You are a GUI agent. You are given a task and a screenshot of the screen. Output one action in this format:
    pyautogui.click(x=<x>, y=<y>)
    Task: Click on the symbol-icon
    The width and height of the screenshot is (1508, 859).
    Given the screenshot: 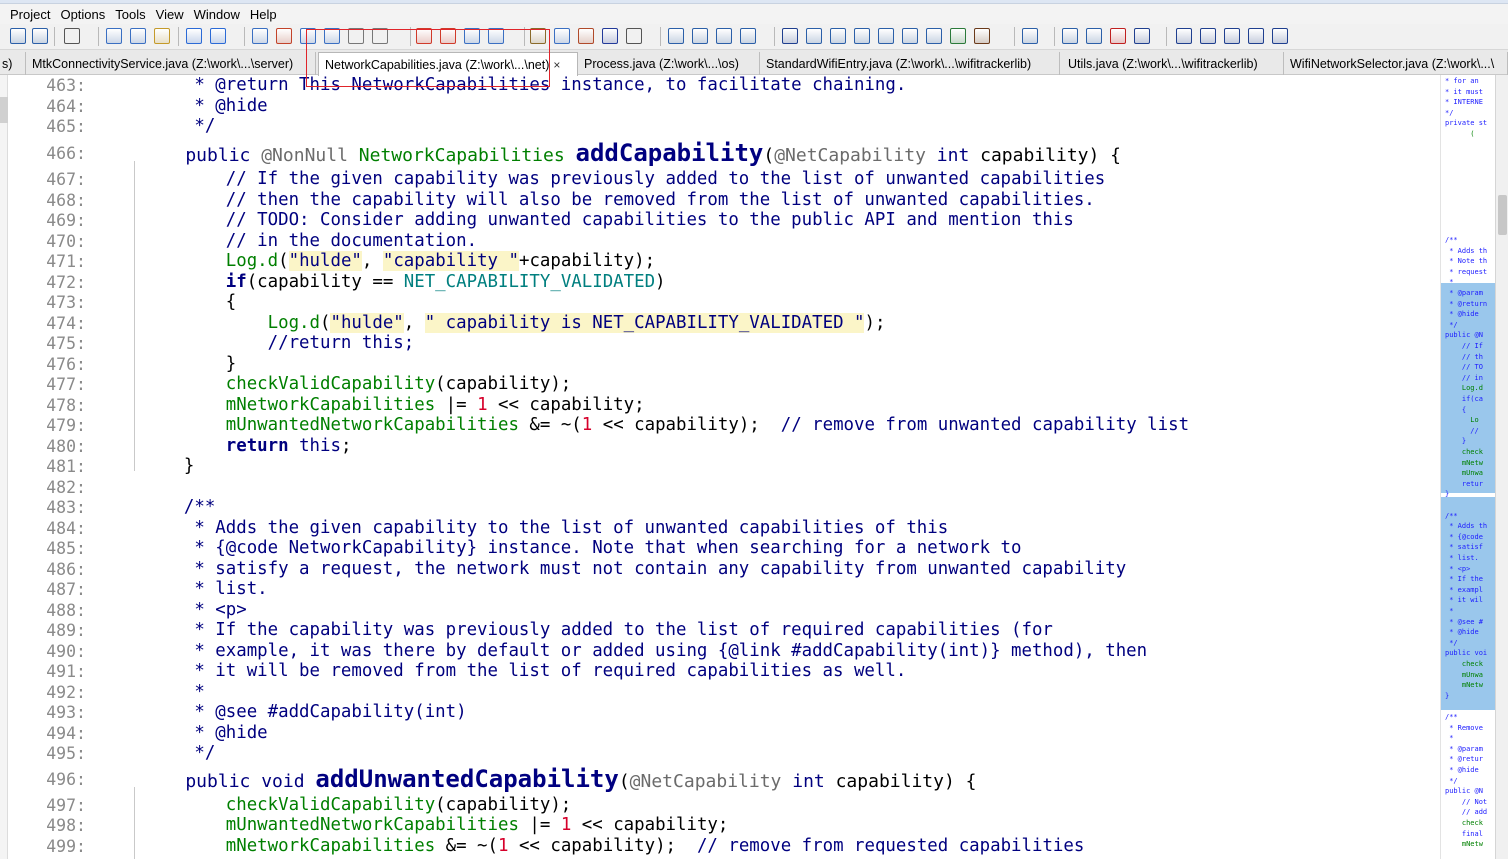 What is the action you would take?
    pyautogui.click(x=610, y=36)
    